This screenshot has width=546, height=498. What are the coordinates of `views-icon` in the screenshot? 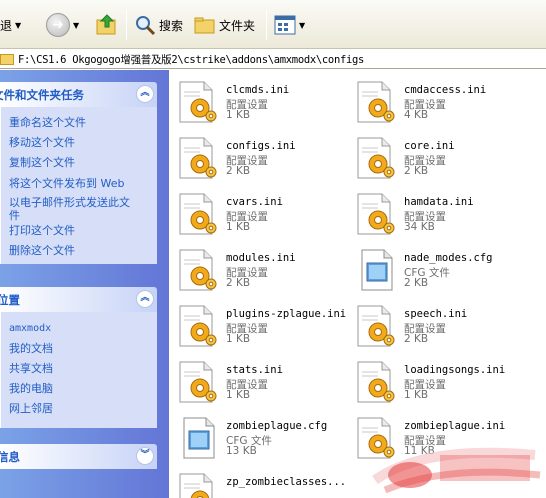 It's located at (285, 25).